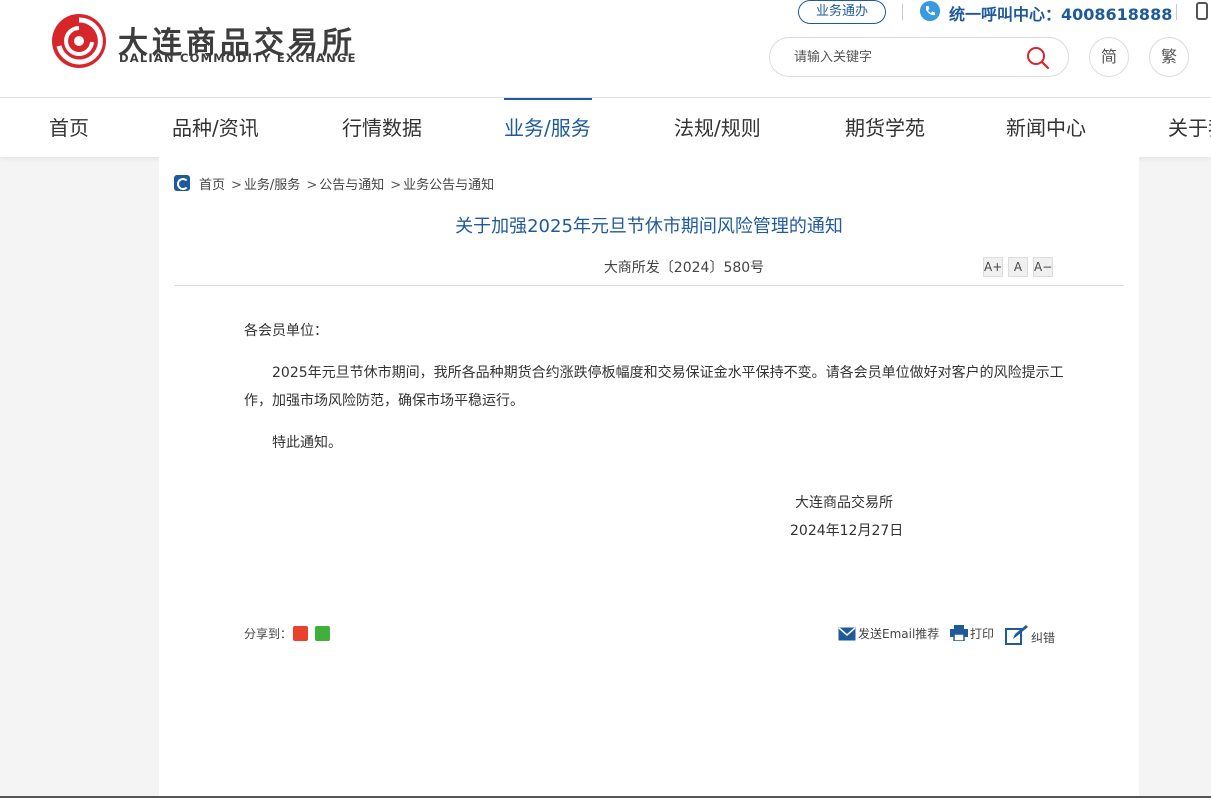 Image resolution: width=1211 pixels, height=798 pixels. I want to click on email-label: 发送Email推荐, so click(899, 634).